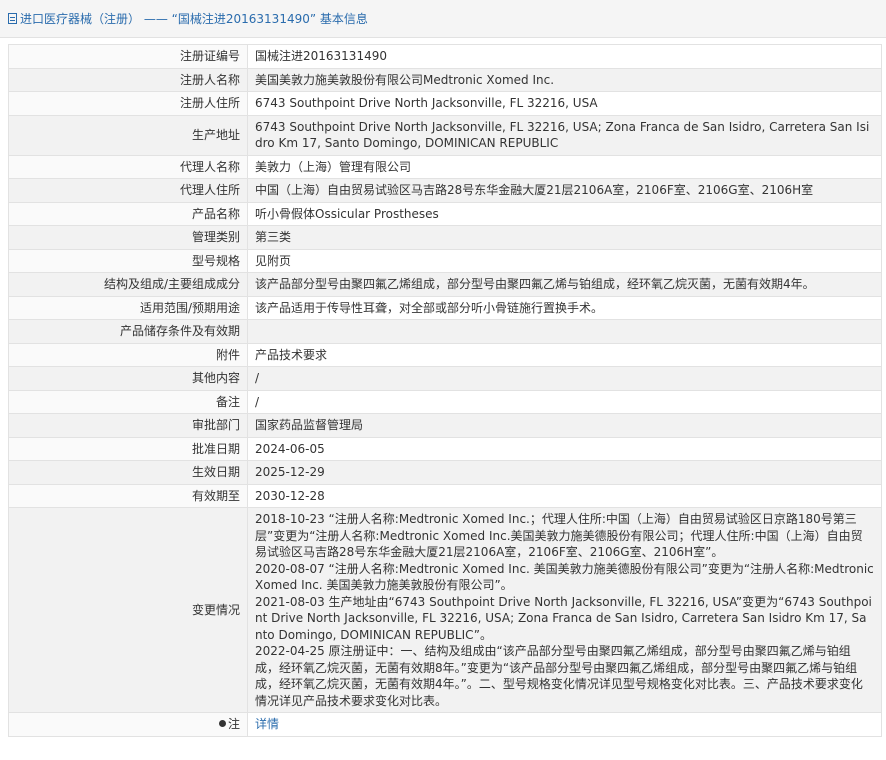  What do you see at coordinates (128, 354) in the screenshot?
I see `row-label: 附件` at bounding box center [128, 354].